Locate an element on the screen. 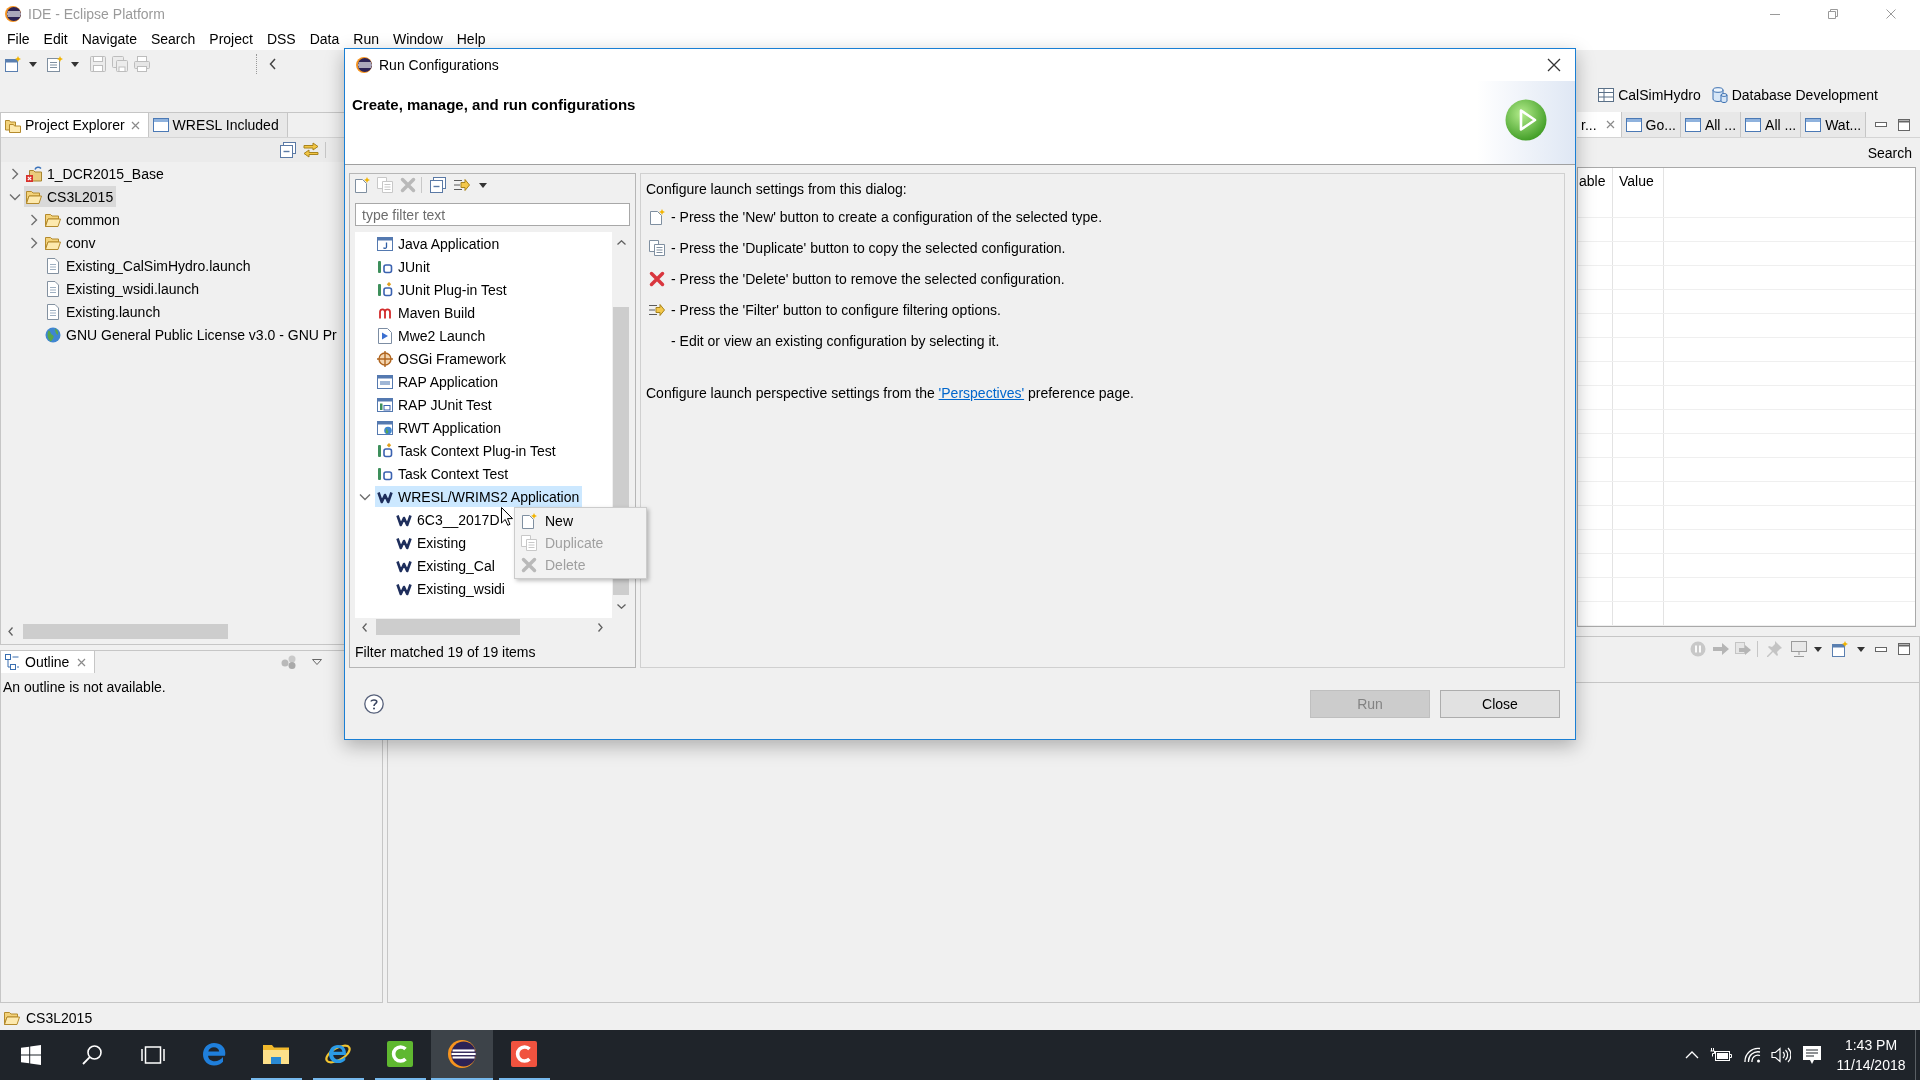 The height and width of the screenshot is (1080, 1920). eclipse-logo-icon is located at coordinates (462, 1054).